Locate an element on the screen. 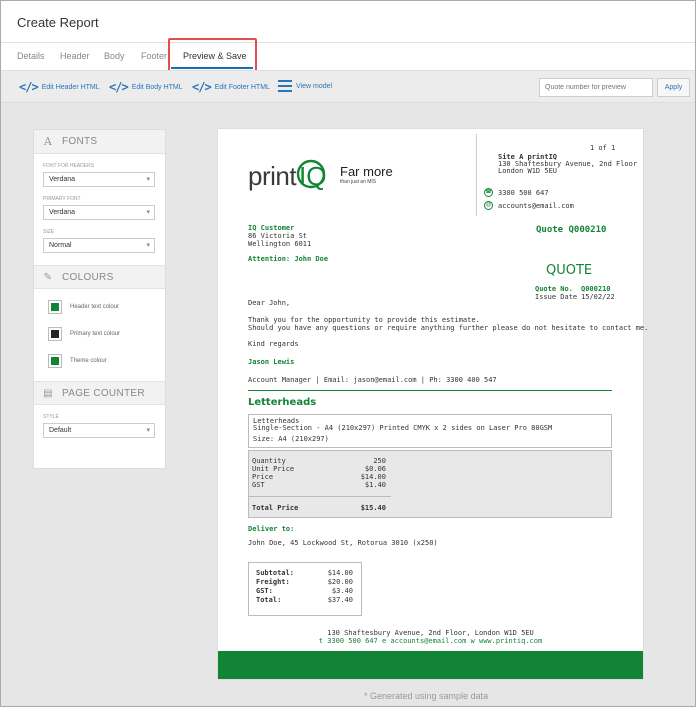 The height and width of the screenshot is (707, 696). deliver-to-label: Deliver to: is located at coordinates (271, 529).